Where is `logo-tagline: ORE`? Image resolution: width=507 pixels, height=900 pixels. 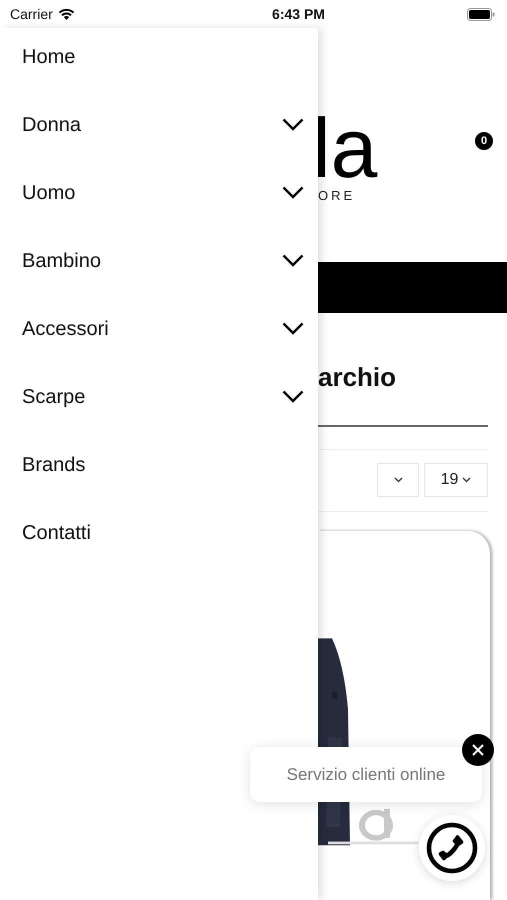
logo-tagline: ORE is located at coordinates (337, 195).